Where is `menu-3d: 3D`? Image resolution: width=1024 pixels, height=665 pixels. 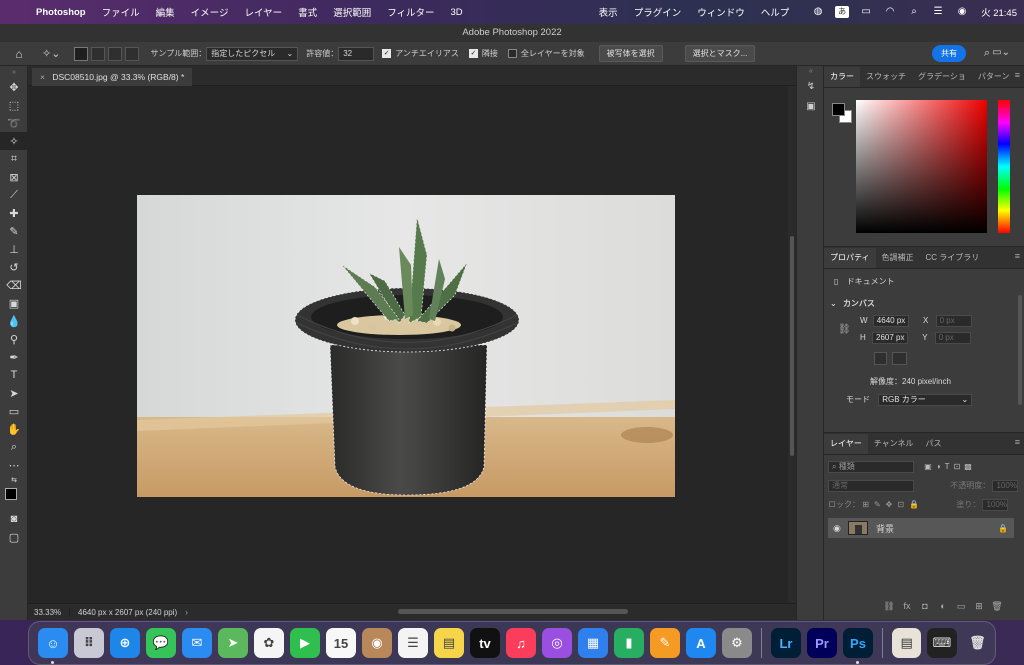
menu-3d: 3D is located at coordinates (457, 12).